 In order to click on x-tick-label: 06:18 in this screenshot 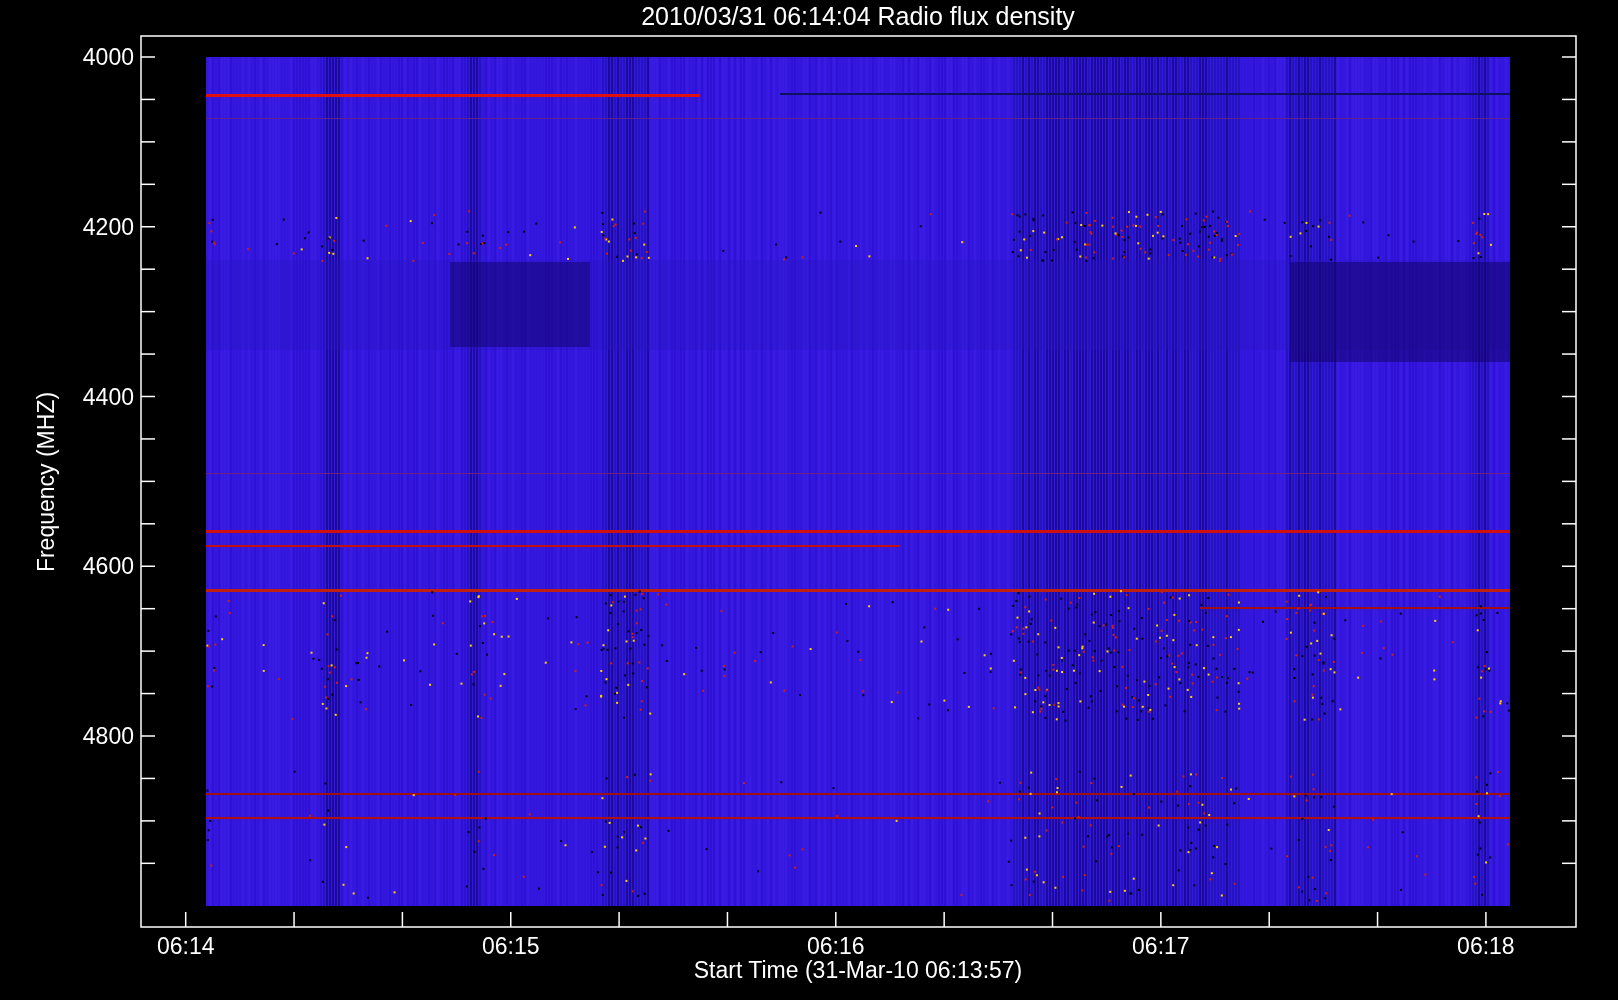, I will do `click(1486, 946)`.